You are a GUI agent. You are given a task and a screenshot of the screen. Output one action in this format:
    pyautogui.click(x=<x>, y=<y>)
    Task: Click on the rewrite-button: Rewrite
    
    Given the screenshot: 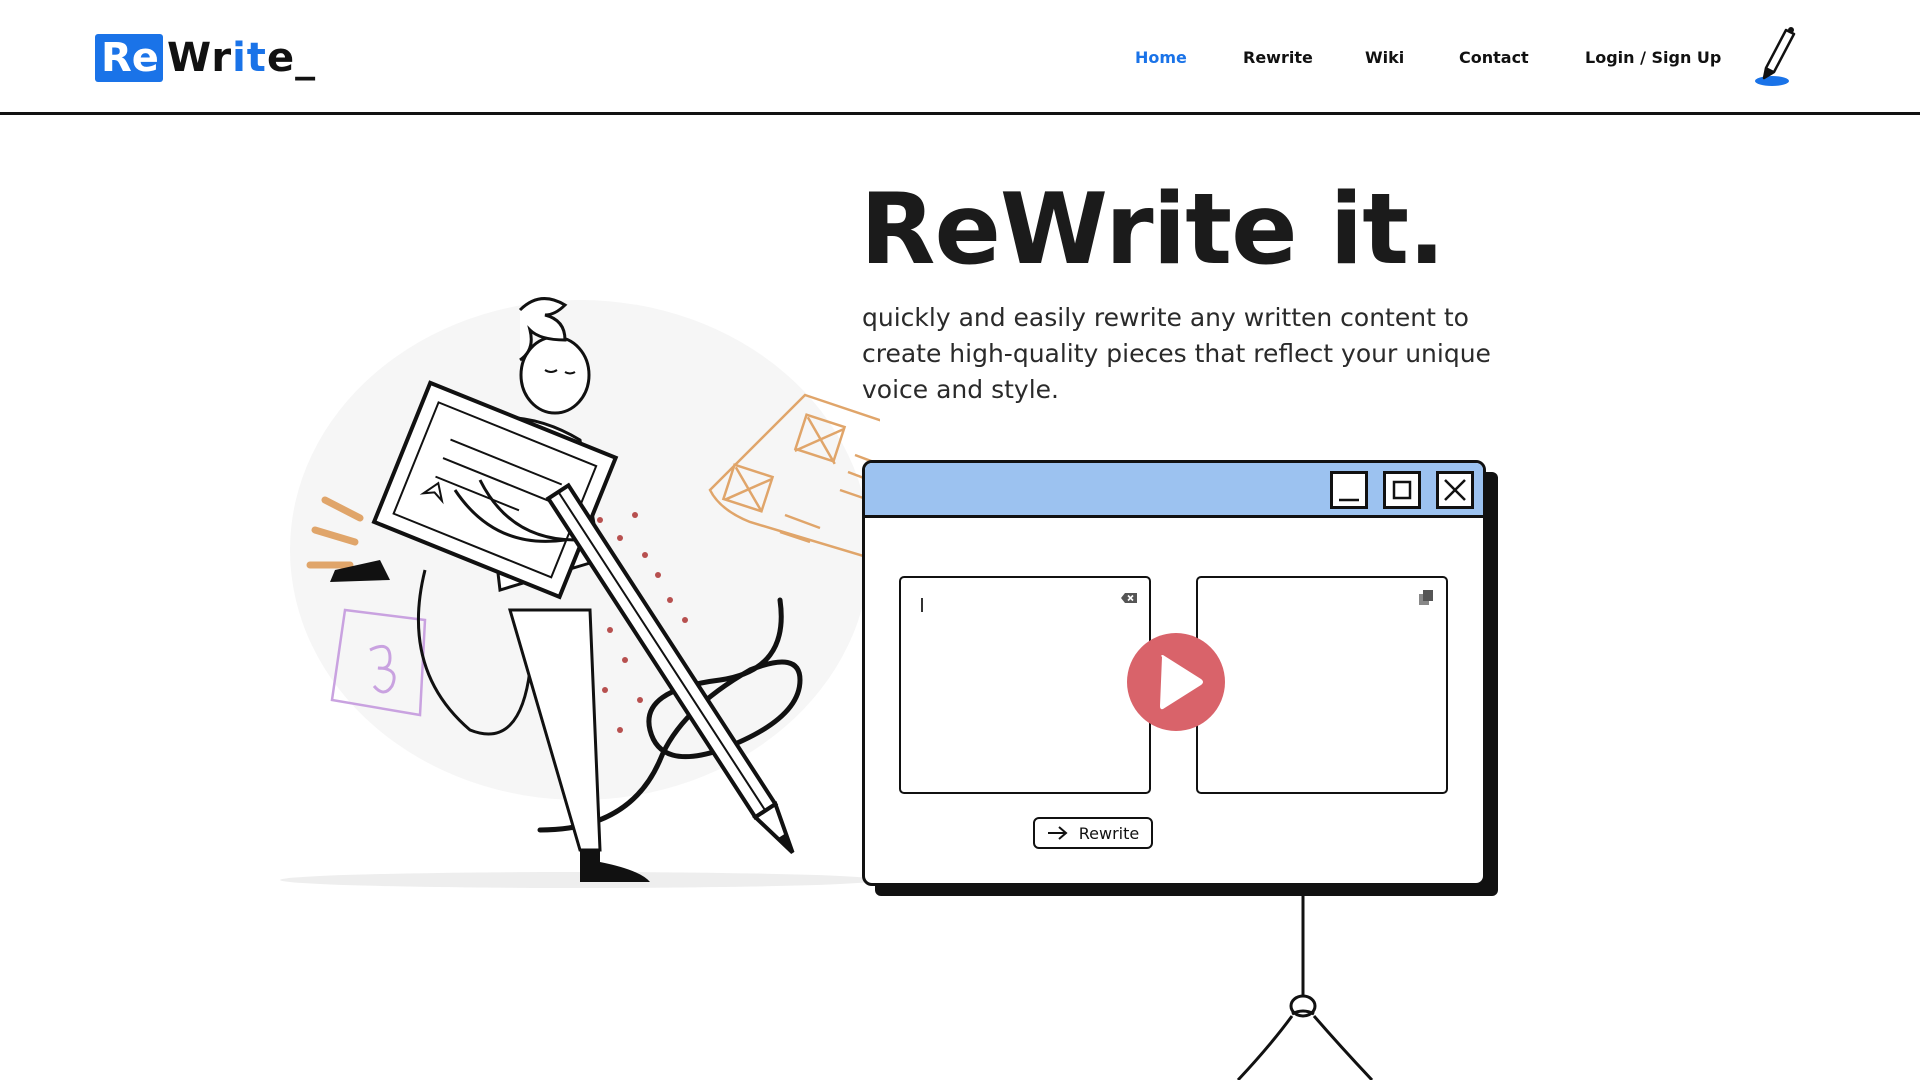 What is the action you would take?
    pyautogui.click(x=1093, y=833)
    